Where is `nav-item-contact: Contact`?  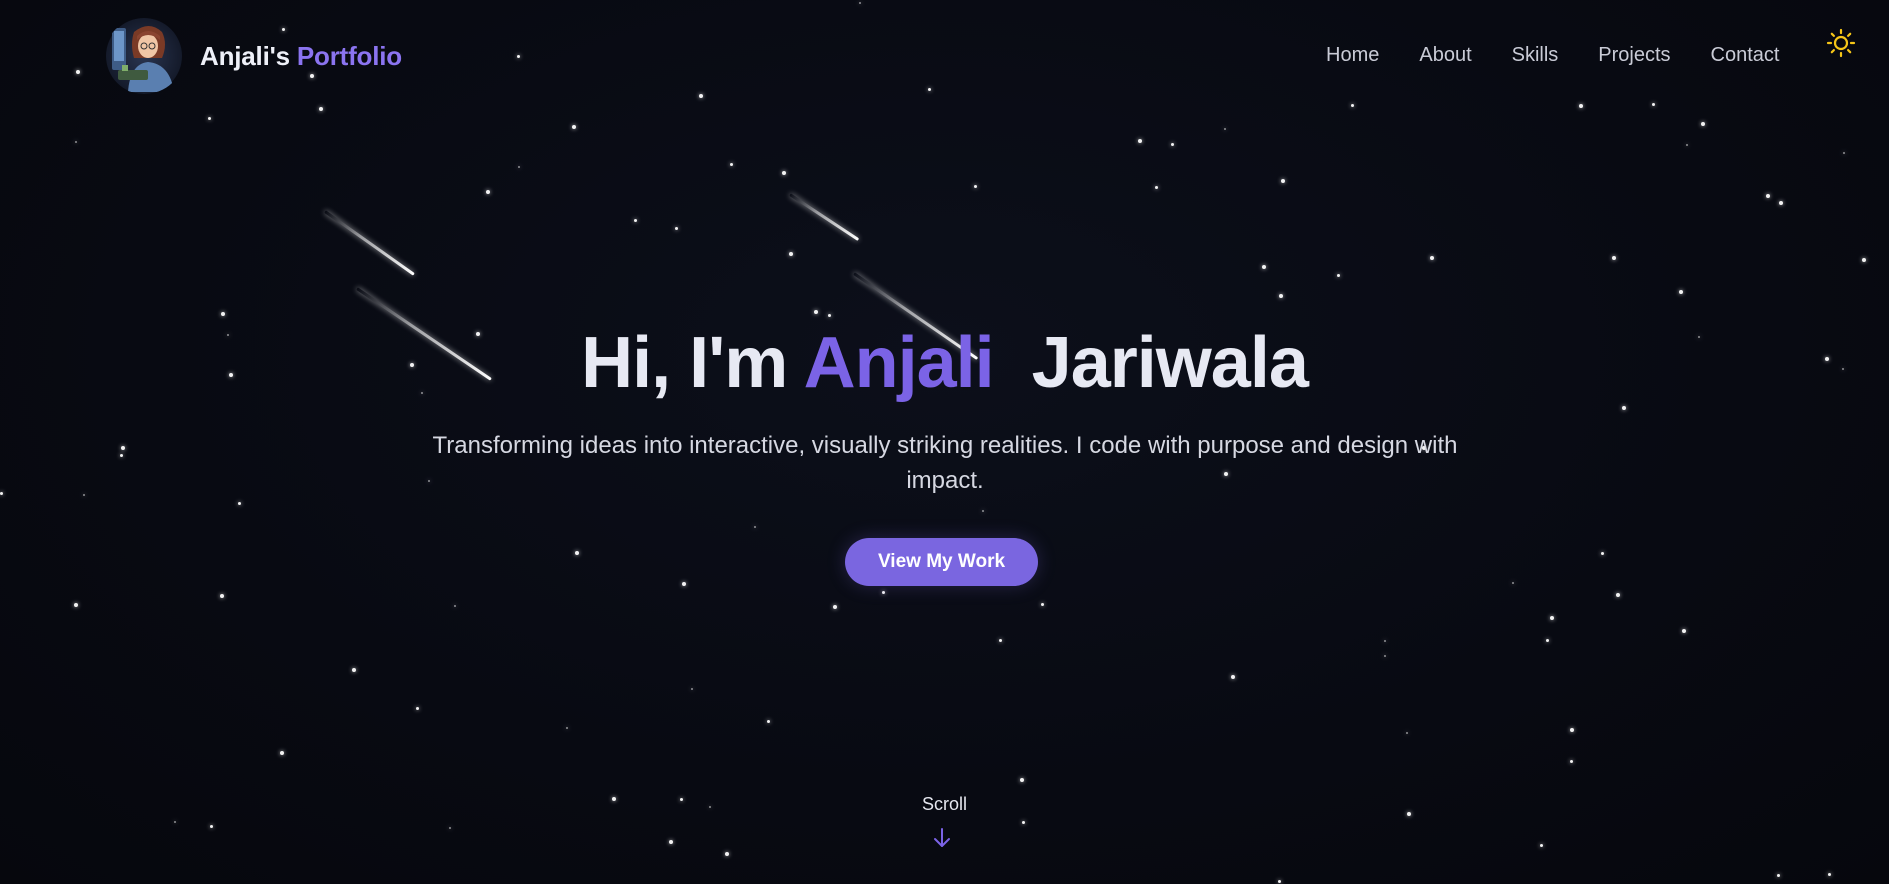
nav-item-contact: Contact is located at coordinates (1745, 55).